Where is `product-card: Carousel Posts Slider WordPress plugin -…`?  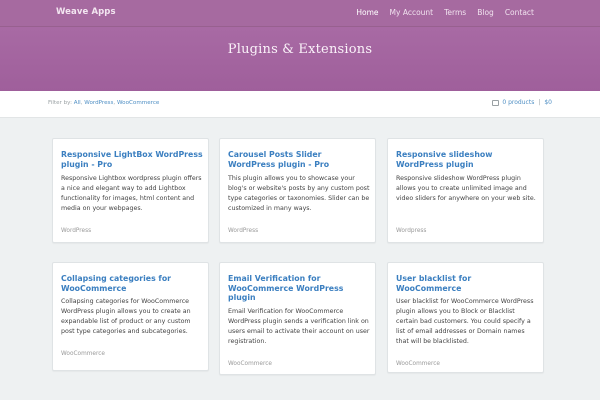
product-card: Carousel Posts Slider WordPress plugin -… is located at coordinates (297, 190).